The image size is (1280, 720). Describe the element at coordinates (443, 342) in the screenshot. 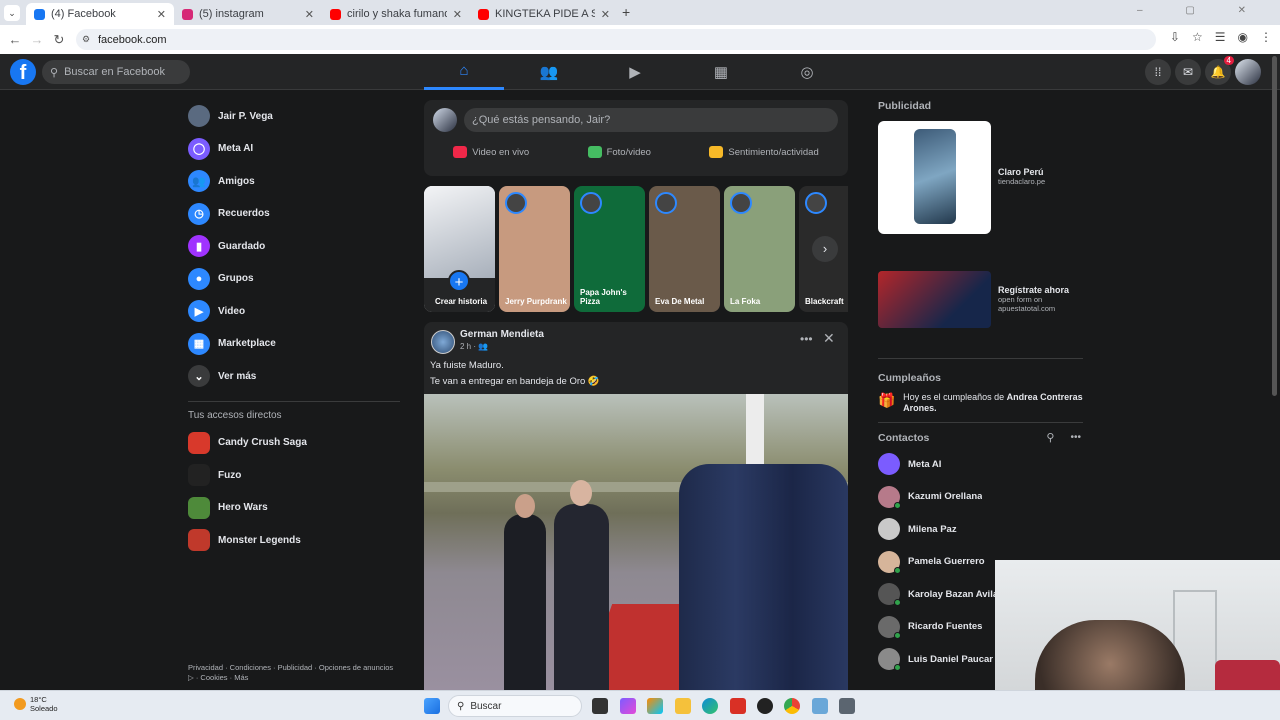

I see `post-author-avatar` at that location.